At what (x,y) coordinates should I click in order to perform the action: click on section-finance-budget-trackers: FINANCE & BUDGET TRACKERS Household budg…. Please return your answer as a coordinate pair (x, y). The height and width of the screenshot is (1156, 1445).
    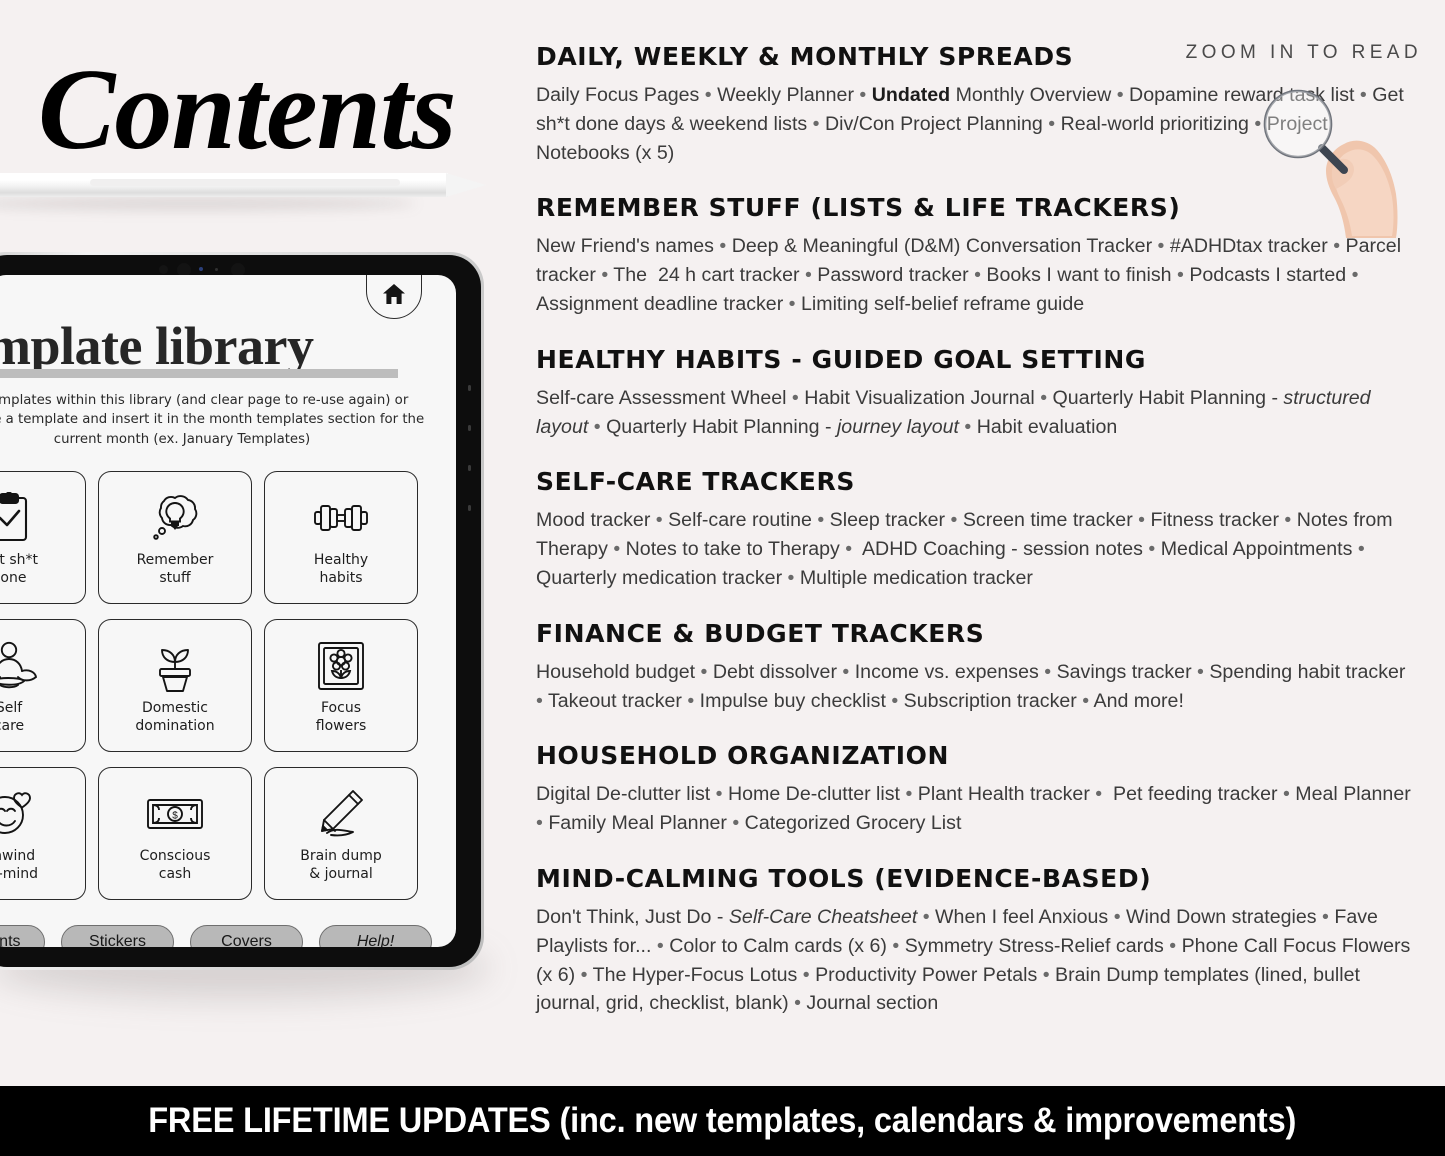
    Looking at the image, I should click on (981, 667).